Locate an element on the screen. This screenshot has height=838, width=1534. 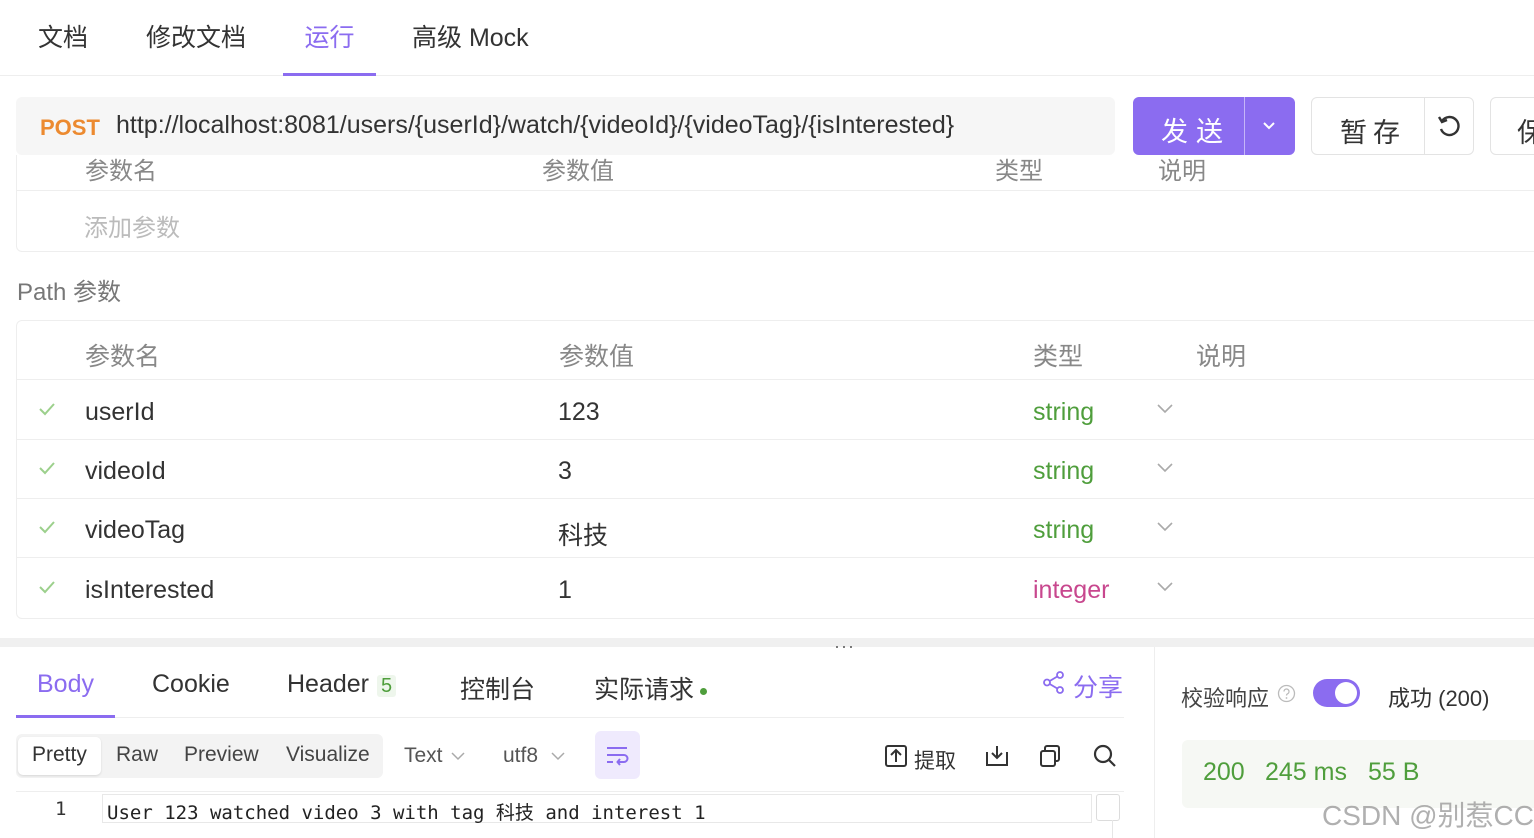
toggle-knob is located at coordinates (1346, 693).